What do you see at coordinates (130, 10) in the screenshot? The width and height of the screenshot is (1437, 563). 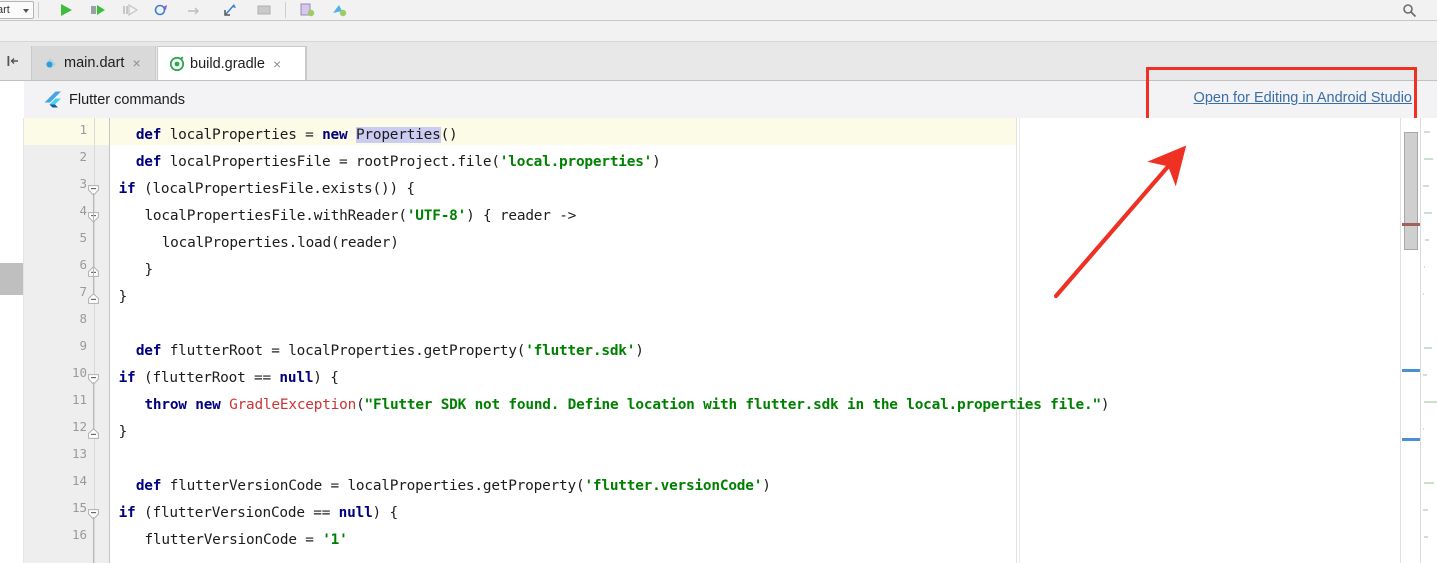 I see `run-with-coverage-icon` at bounding box center [130, 10].